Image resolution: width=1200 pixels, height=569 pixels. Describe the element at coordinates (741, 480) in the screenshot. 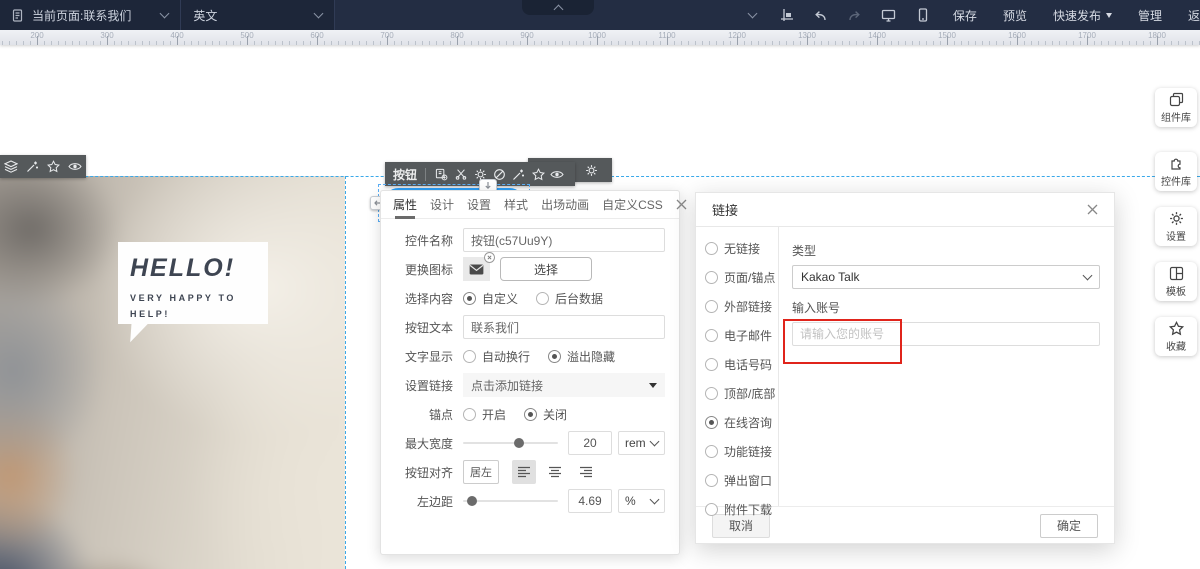

I see `option-popup-window: 弹出窗口` at that location.